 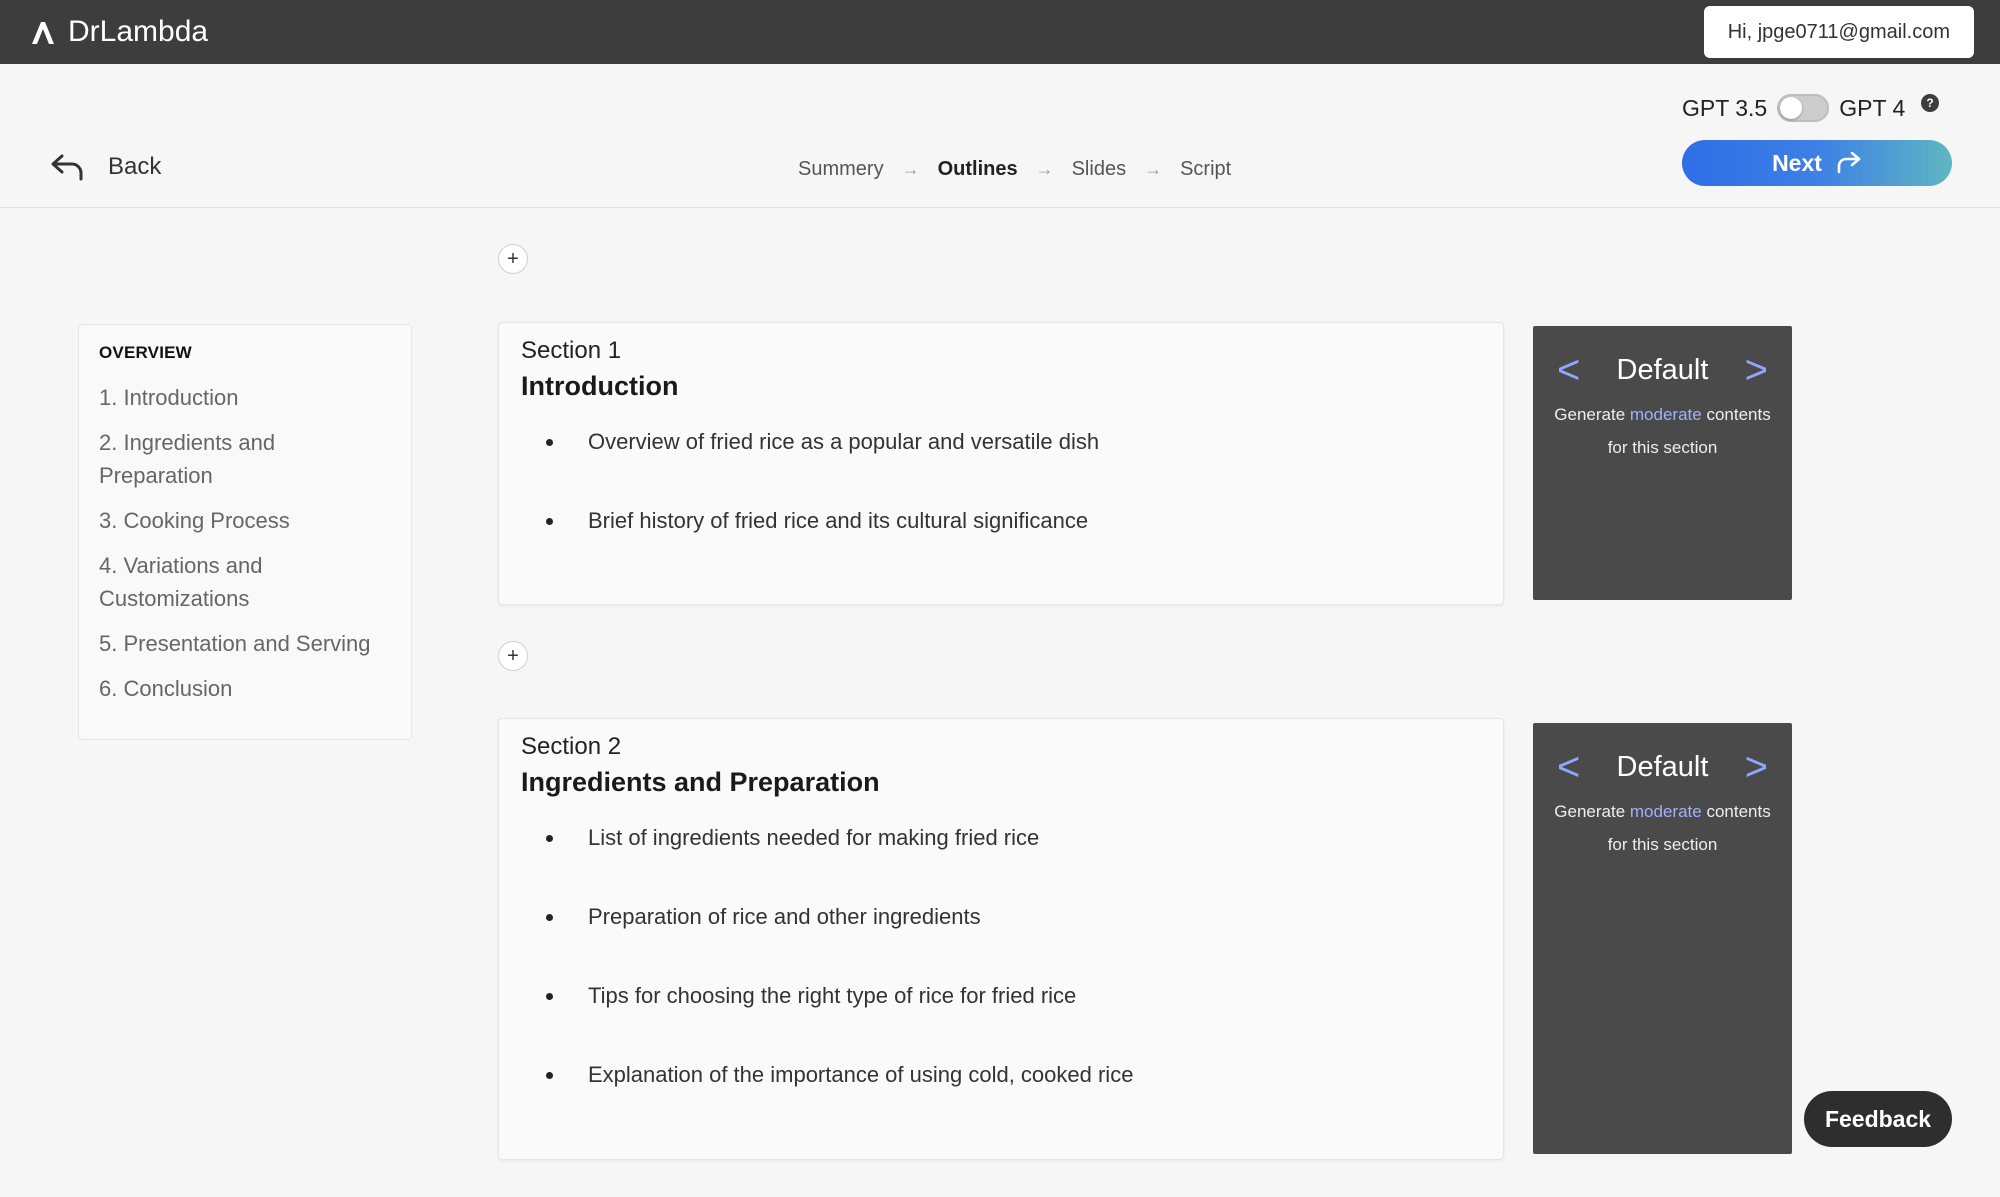 What do you see at coordinates (571, 350) in the screenshot?
I see `section-number: Section 1` at bounding box center [571, 350].